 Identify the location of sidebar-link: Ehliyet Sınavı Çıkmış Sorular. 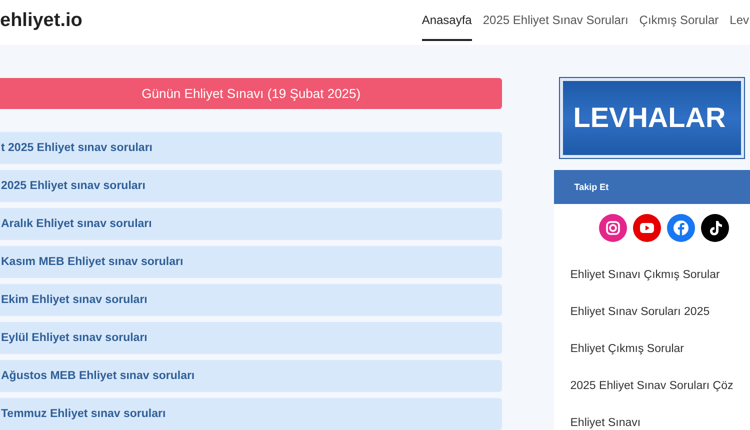
(660, 275).